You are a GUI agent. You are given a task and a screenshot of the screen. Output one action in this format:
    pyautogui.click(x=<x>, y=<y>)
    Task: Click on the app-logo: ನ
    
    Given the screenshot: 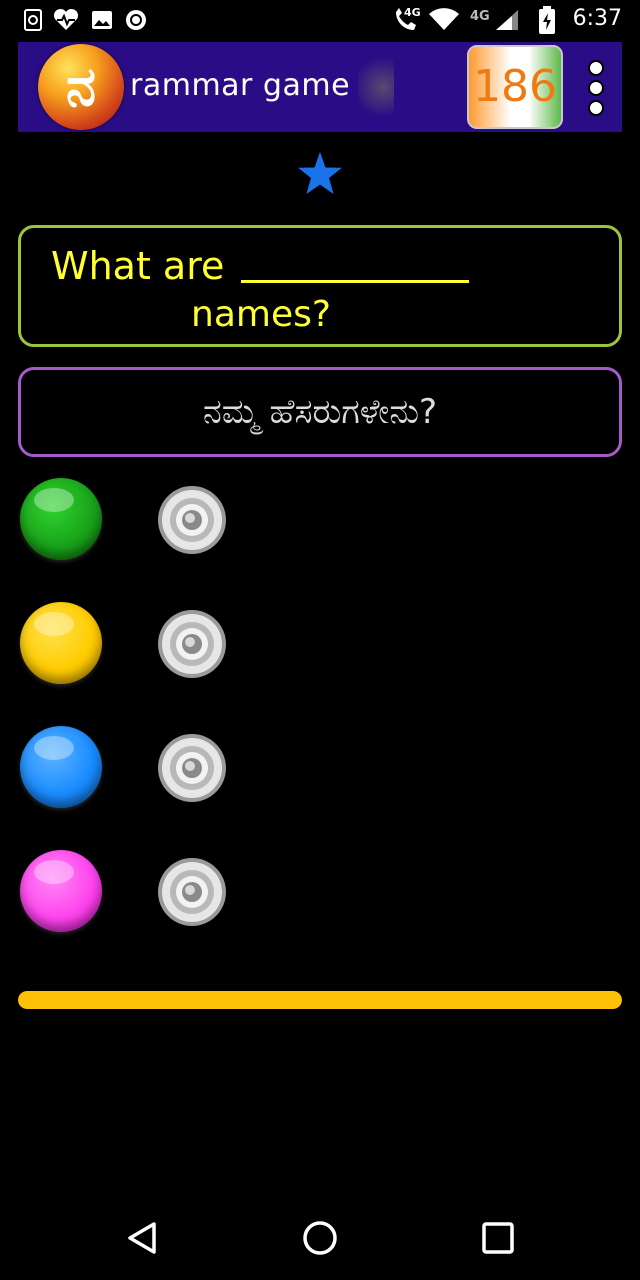 What is the action you would take?
    pyautogui.click(x=81, y=87)
    